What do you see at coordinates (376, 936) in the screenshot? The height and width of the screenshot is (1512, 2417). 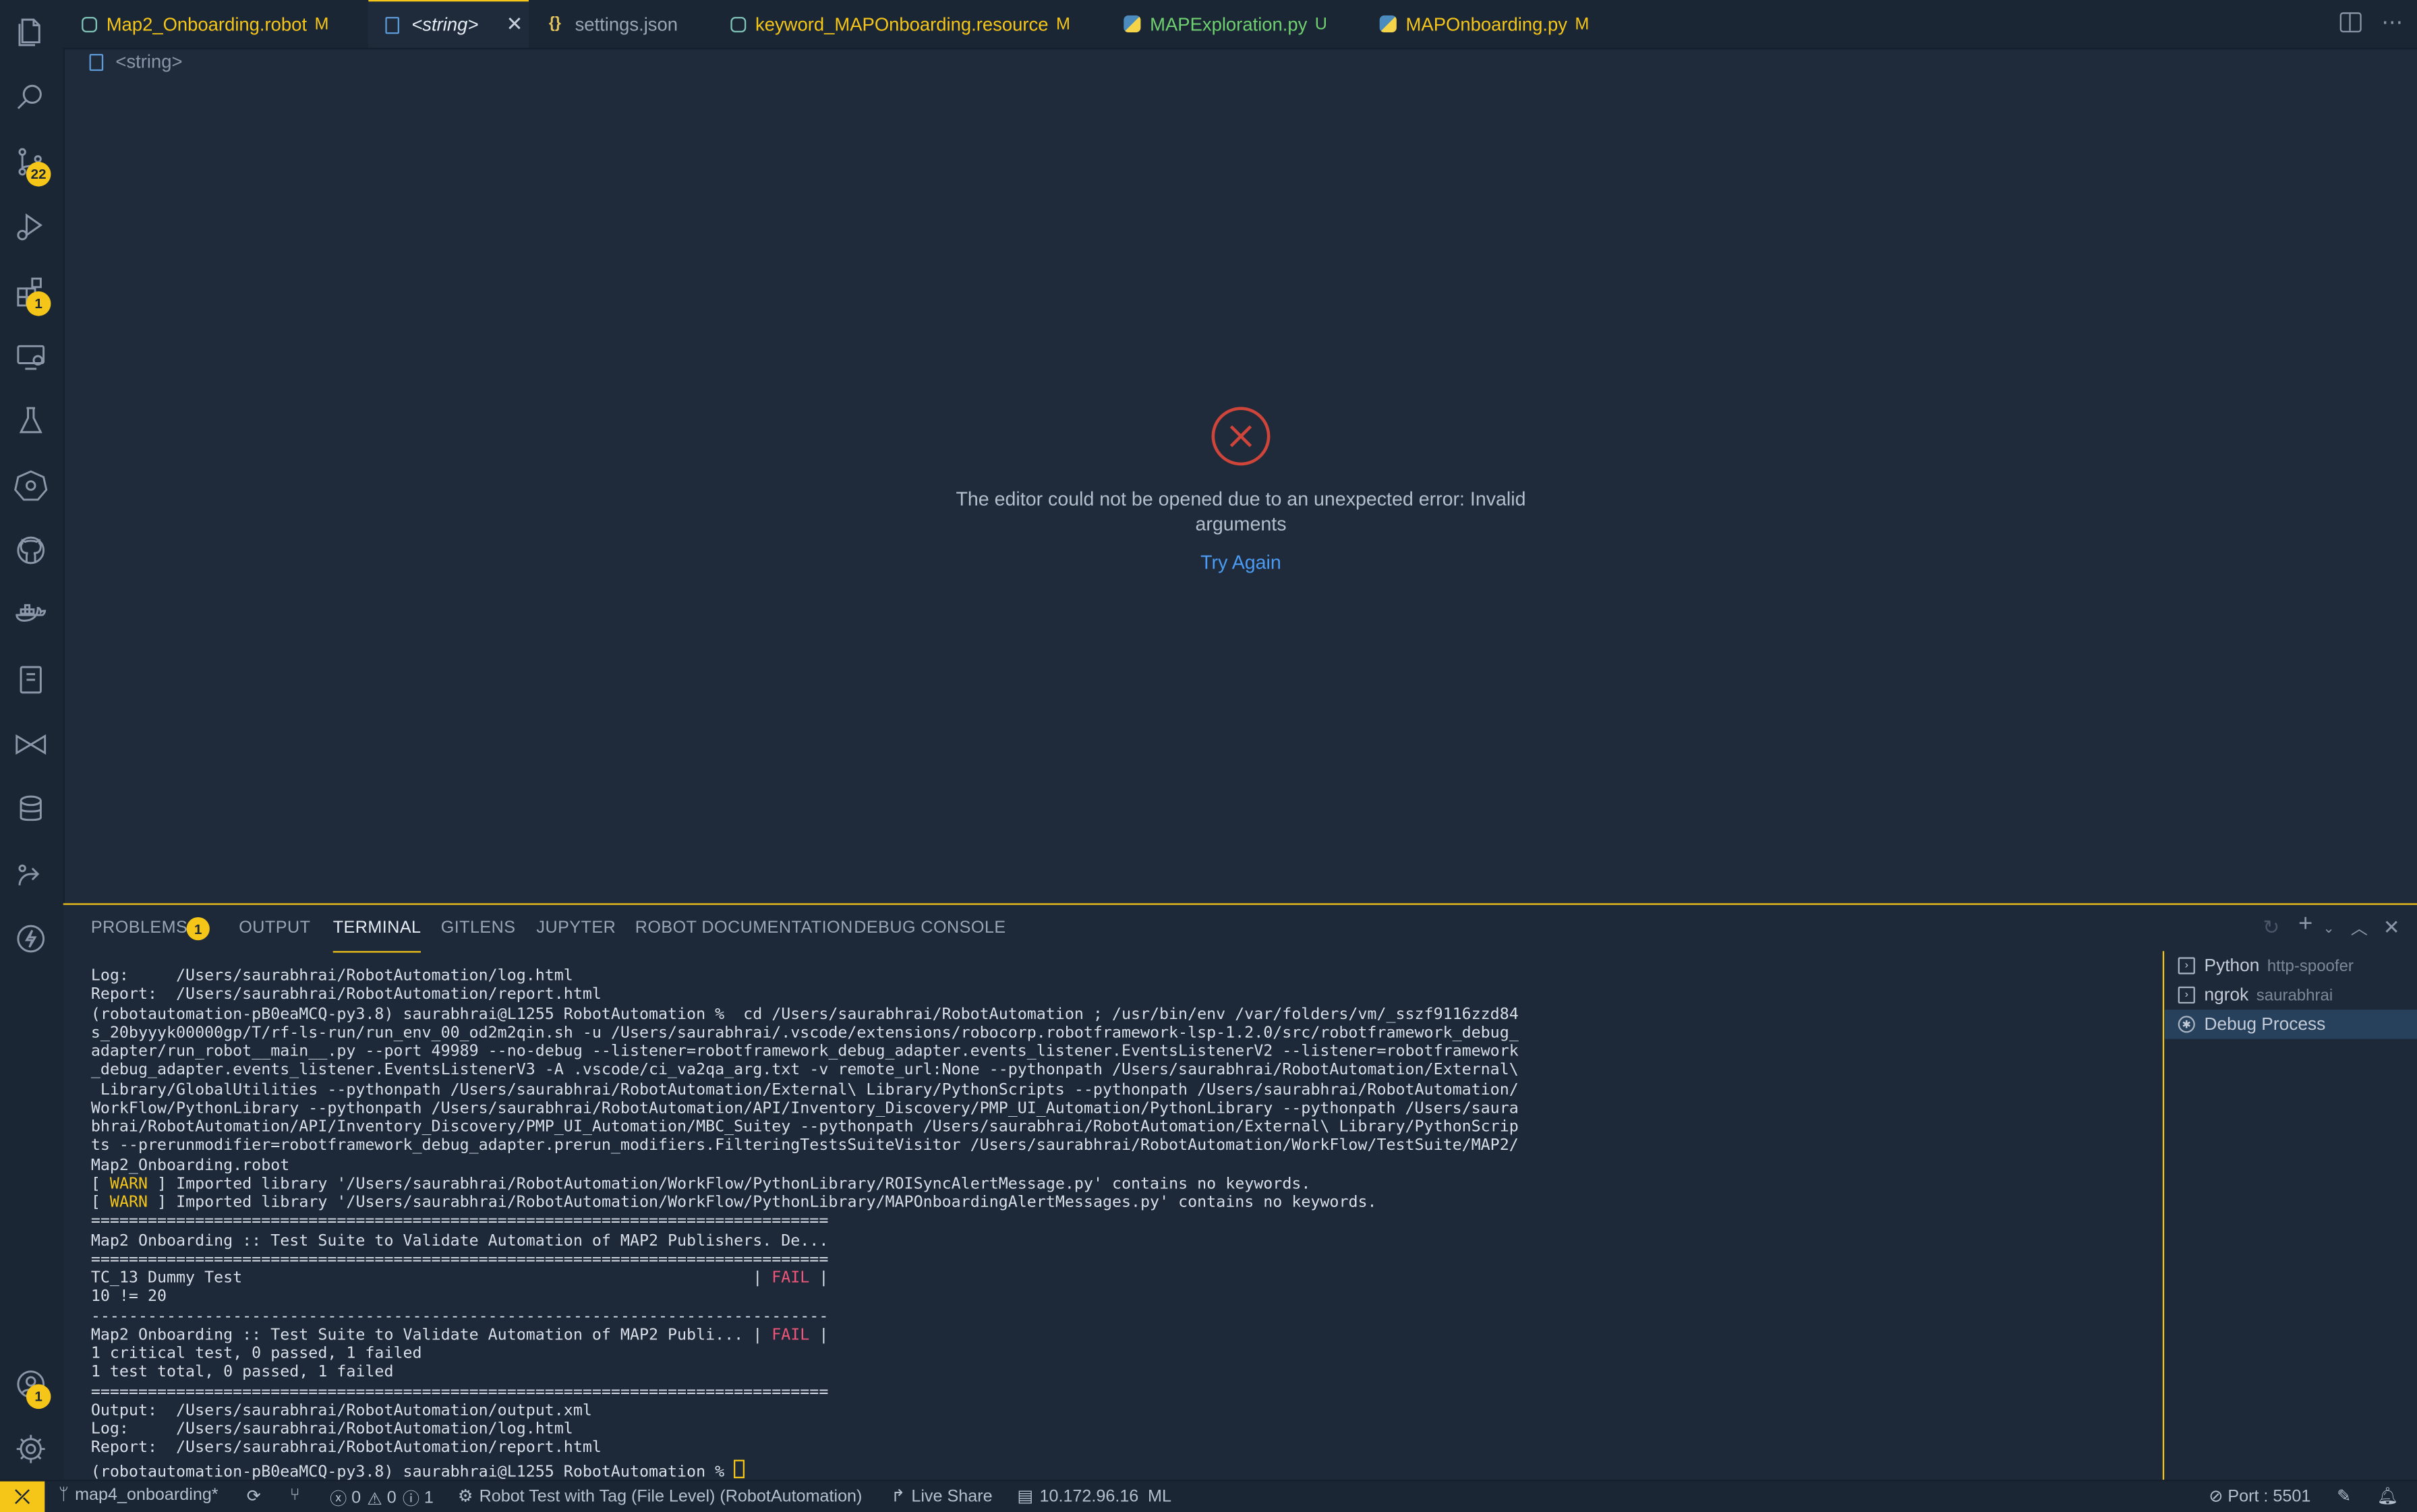 I see `tab-terminal: TERMINAL` at bounding box center [376, 936].